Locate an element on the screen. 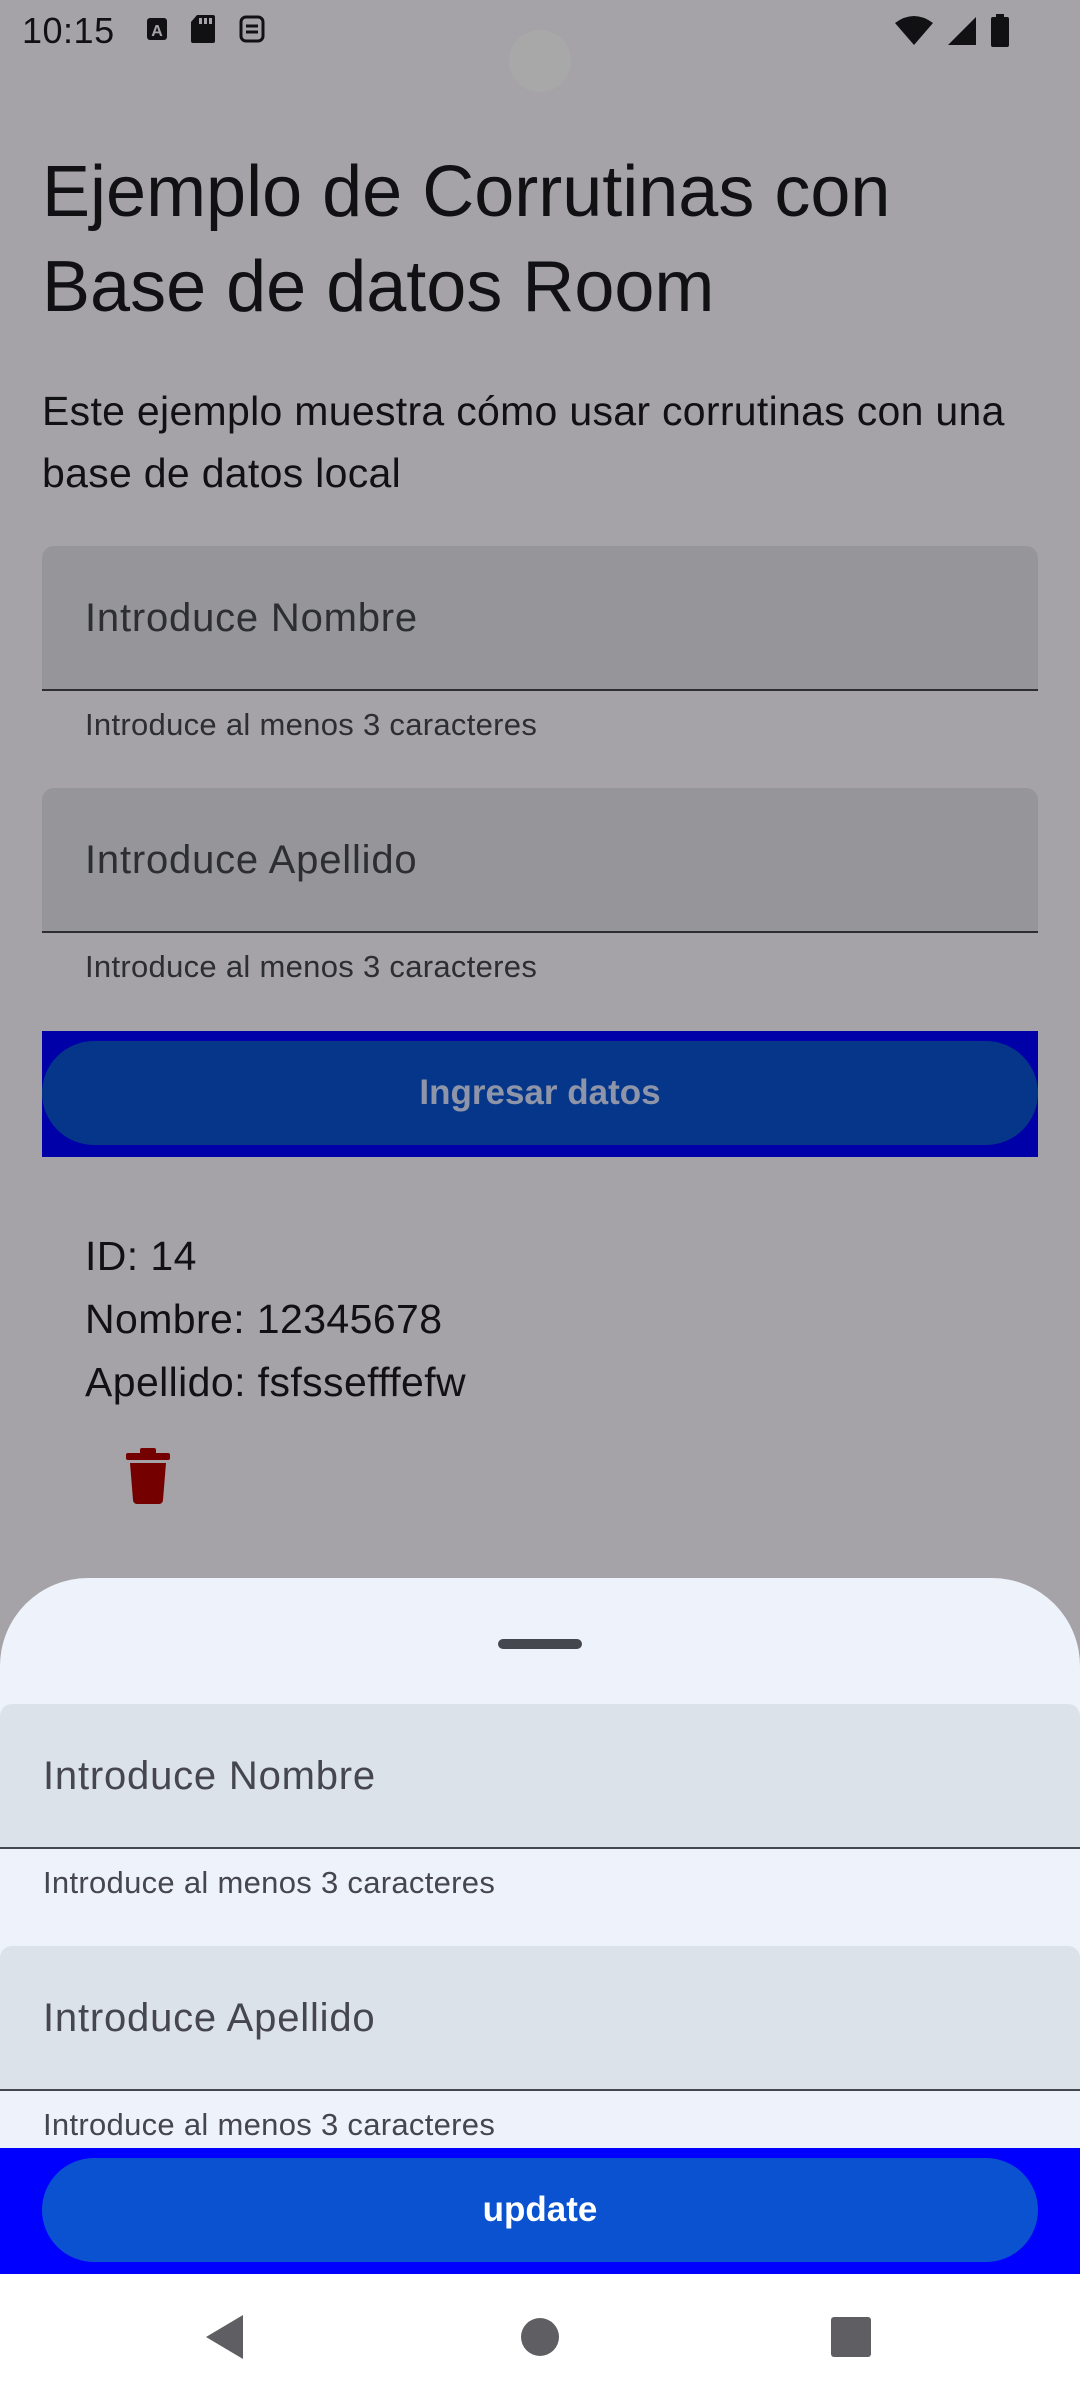  sheet-name-input-placeholder: Introduce Nombre is located at coordinates (209, 1776).